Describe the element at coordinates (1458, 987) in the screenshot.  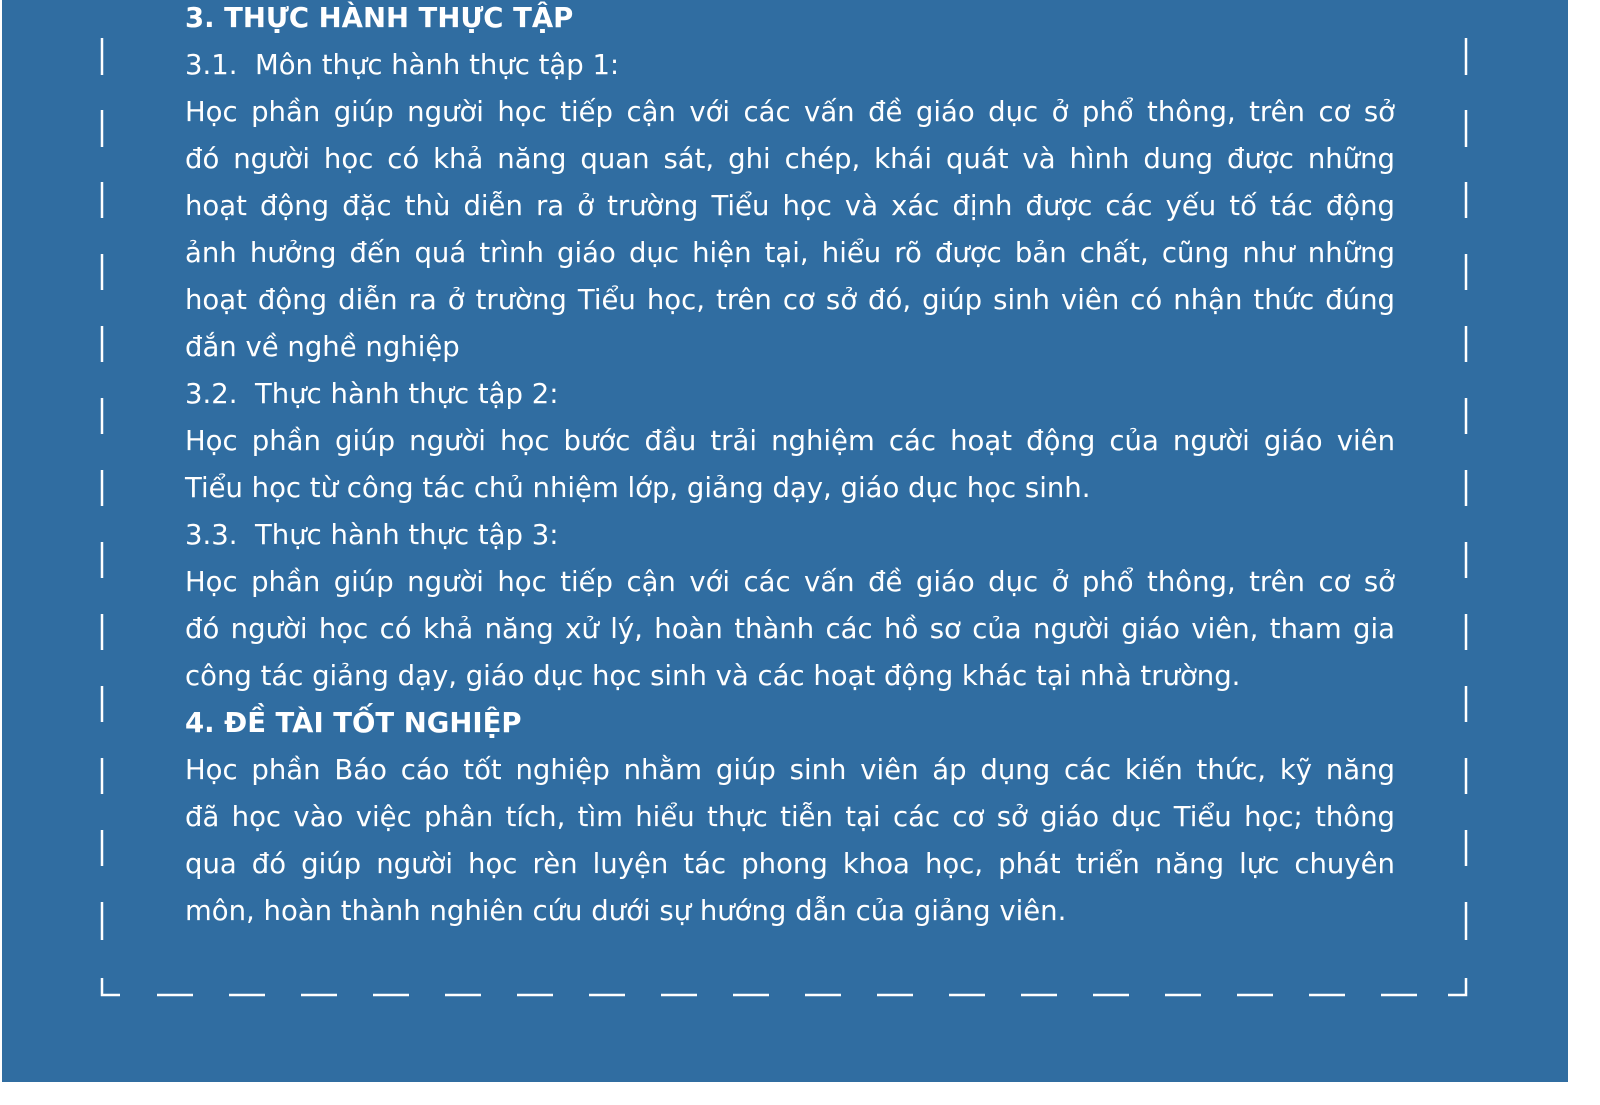
I see `frame-bottom-right-corner` at that location.